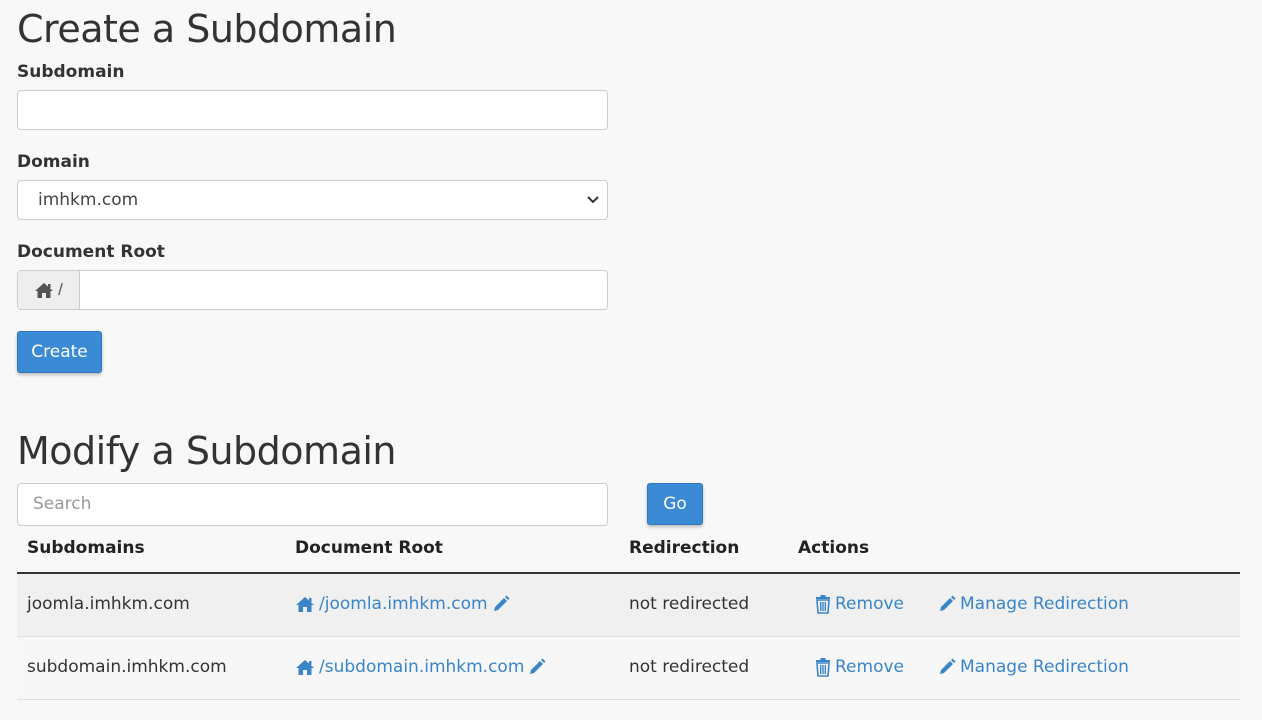 The image size is (1262, 720). I want to click on column-redirection: Redirection, so click(684, 548).